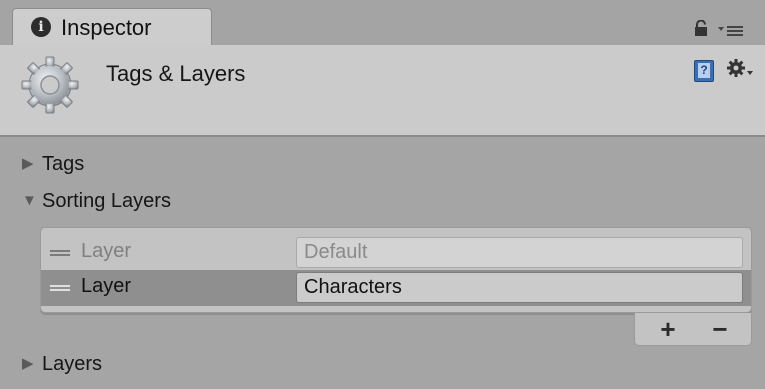  I want to click on list-footer: + −, so click(693, 329).